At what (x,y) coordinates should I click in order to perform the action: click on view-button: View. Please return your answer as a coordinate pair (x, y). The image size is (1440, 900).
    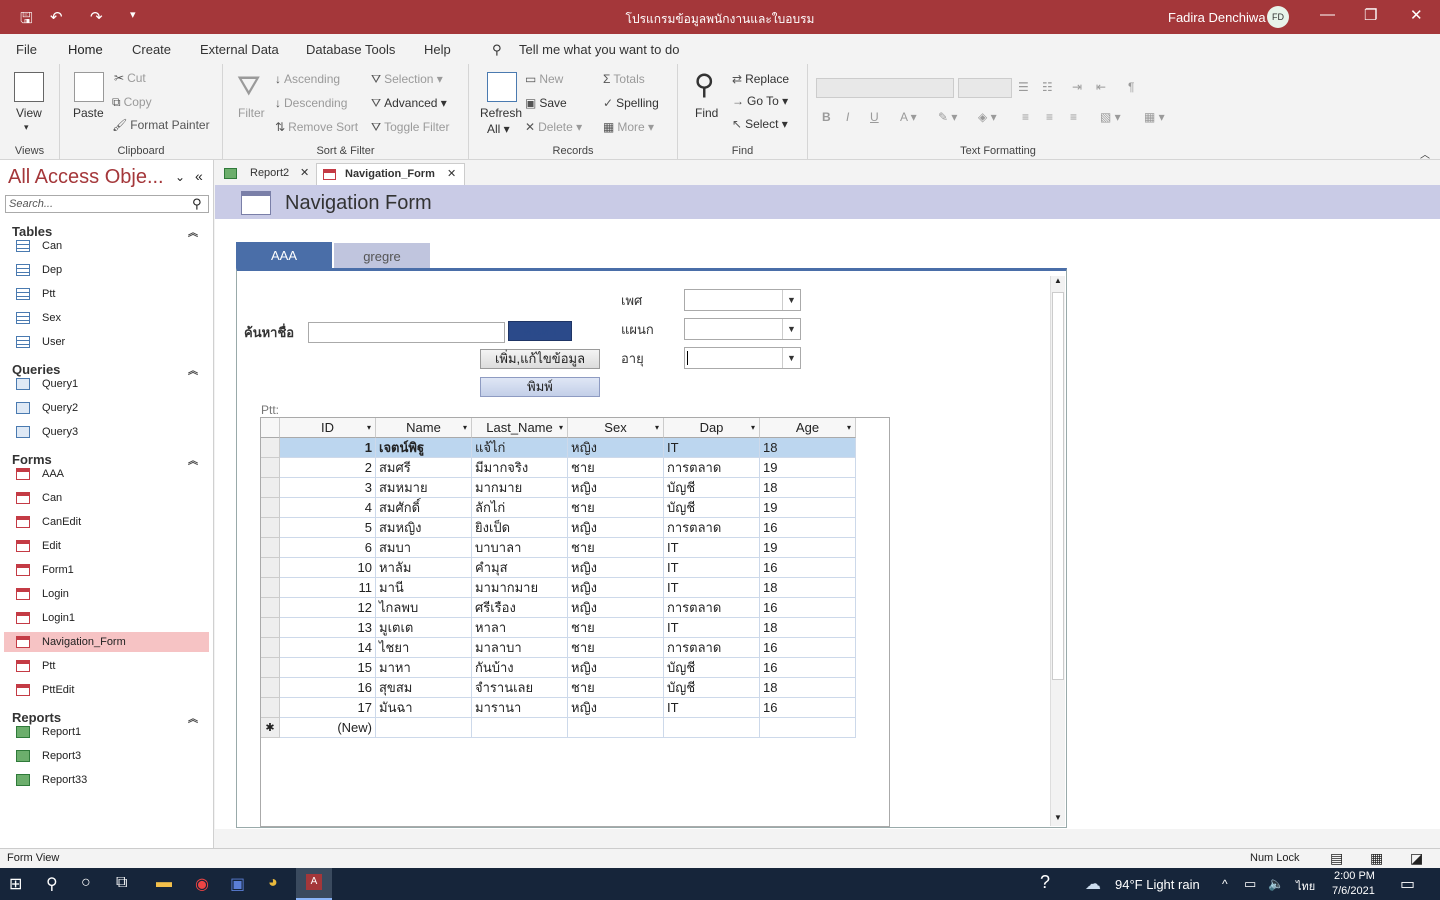
    Looking at the image, I should click on (29, 113).